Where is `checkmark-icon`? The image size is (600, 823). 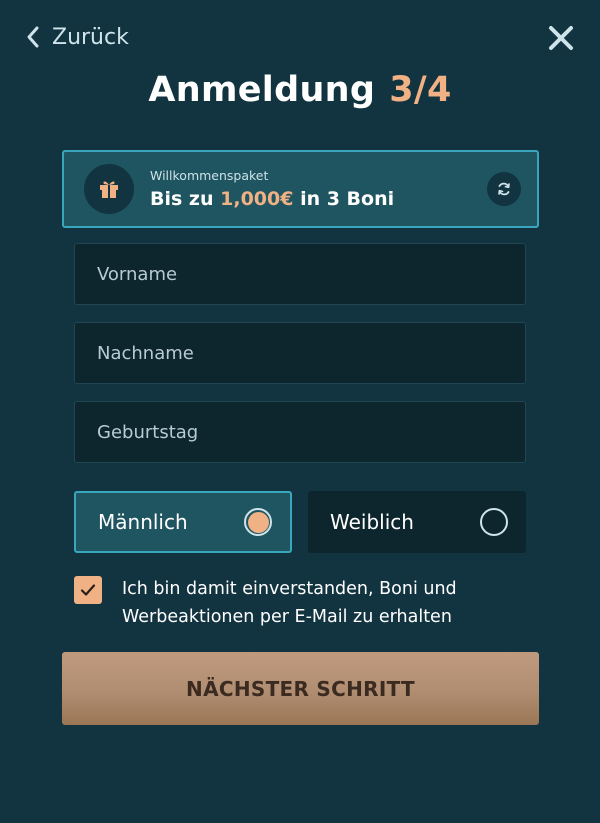
checkmark-icon is located at coordinates (88, 590).